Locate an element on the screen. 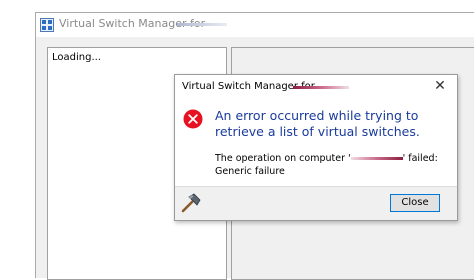 This screenshot has height=280, width=474. dialog-footer: Close is located at coordinates (316, 203).